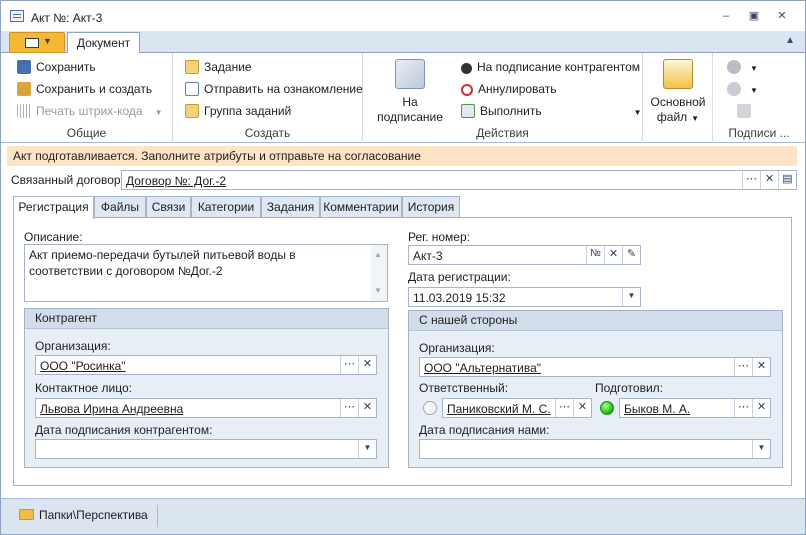  What do you see at coordinates (168, 207) in the screenshot?
I see `tab-links: Связи` at bounding box center [168, 207].